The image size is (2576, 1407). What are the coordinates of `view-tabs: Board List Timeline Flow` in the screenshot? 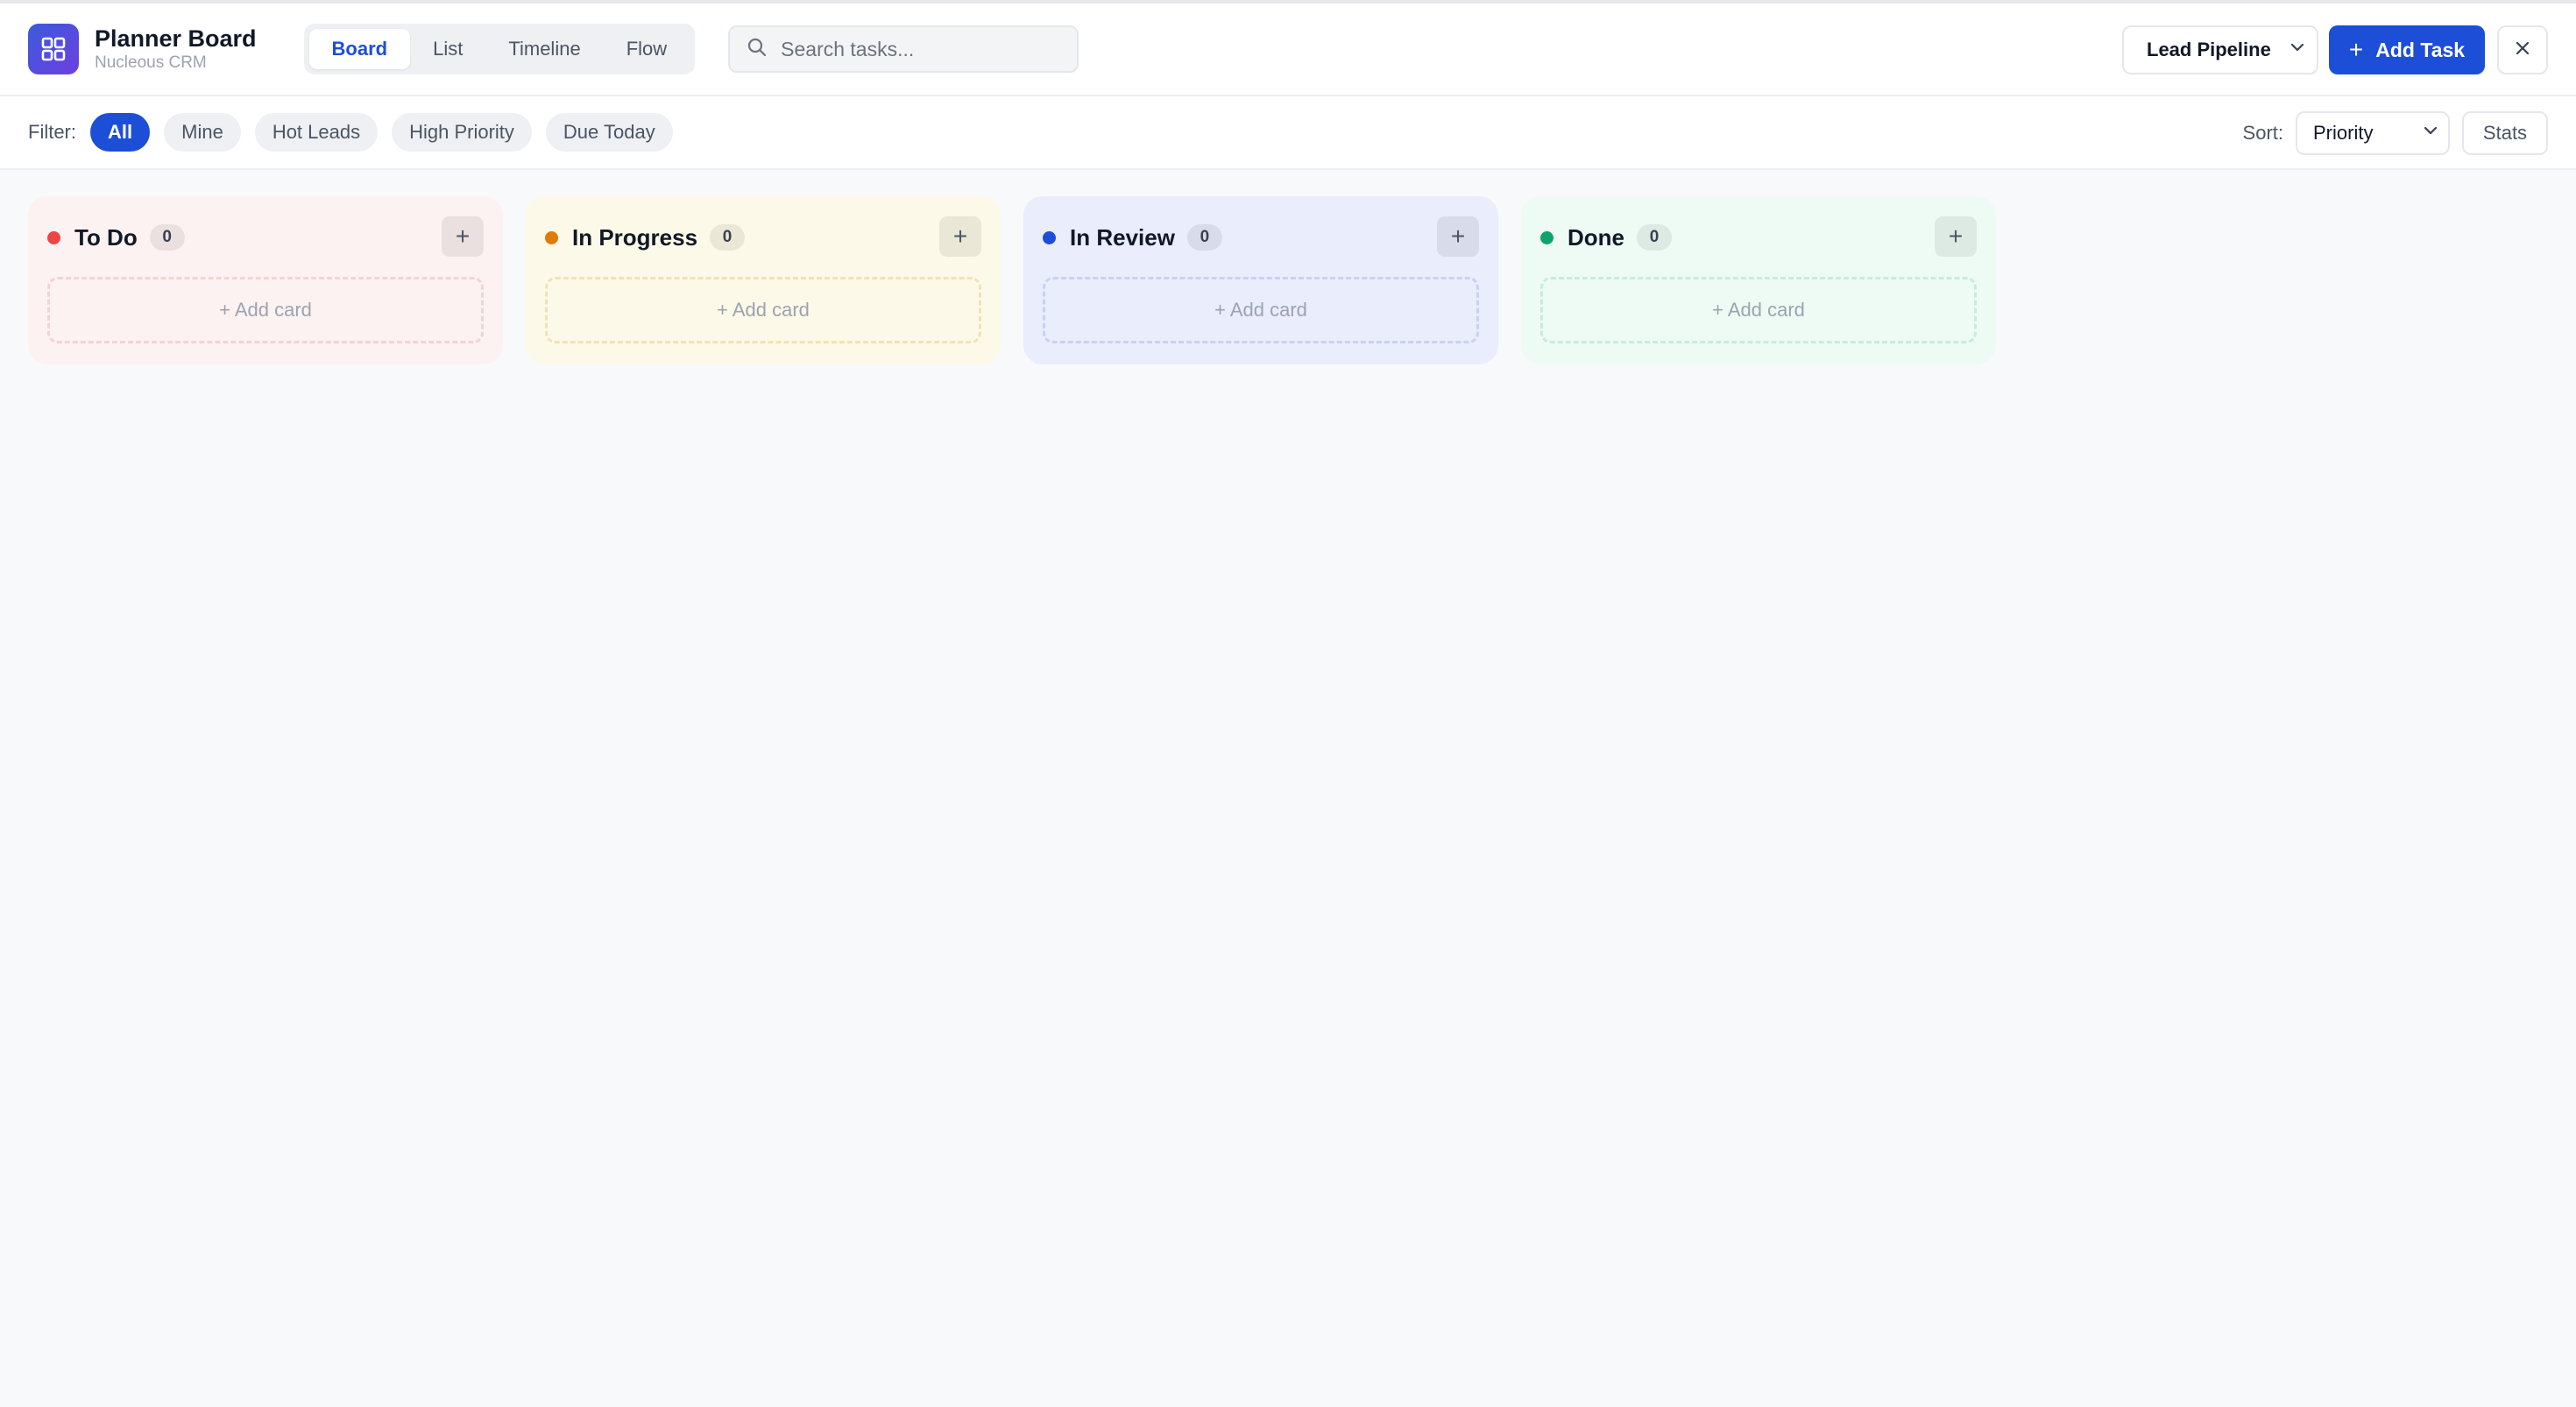 It's located at (499, 49).